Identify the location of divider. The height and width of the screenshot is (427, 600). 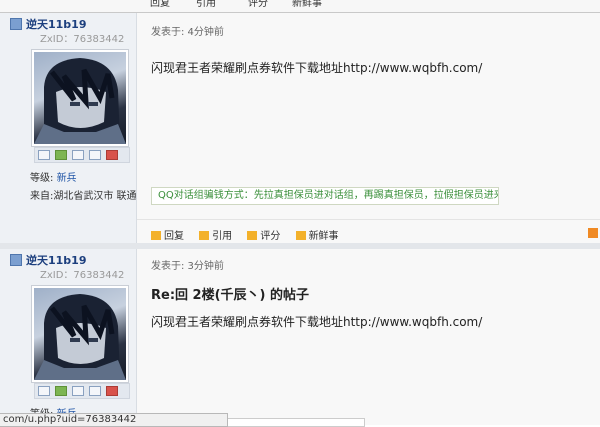
(368, 219).